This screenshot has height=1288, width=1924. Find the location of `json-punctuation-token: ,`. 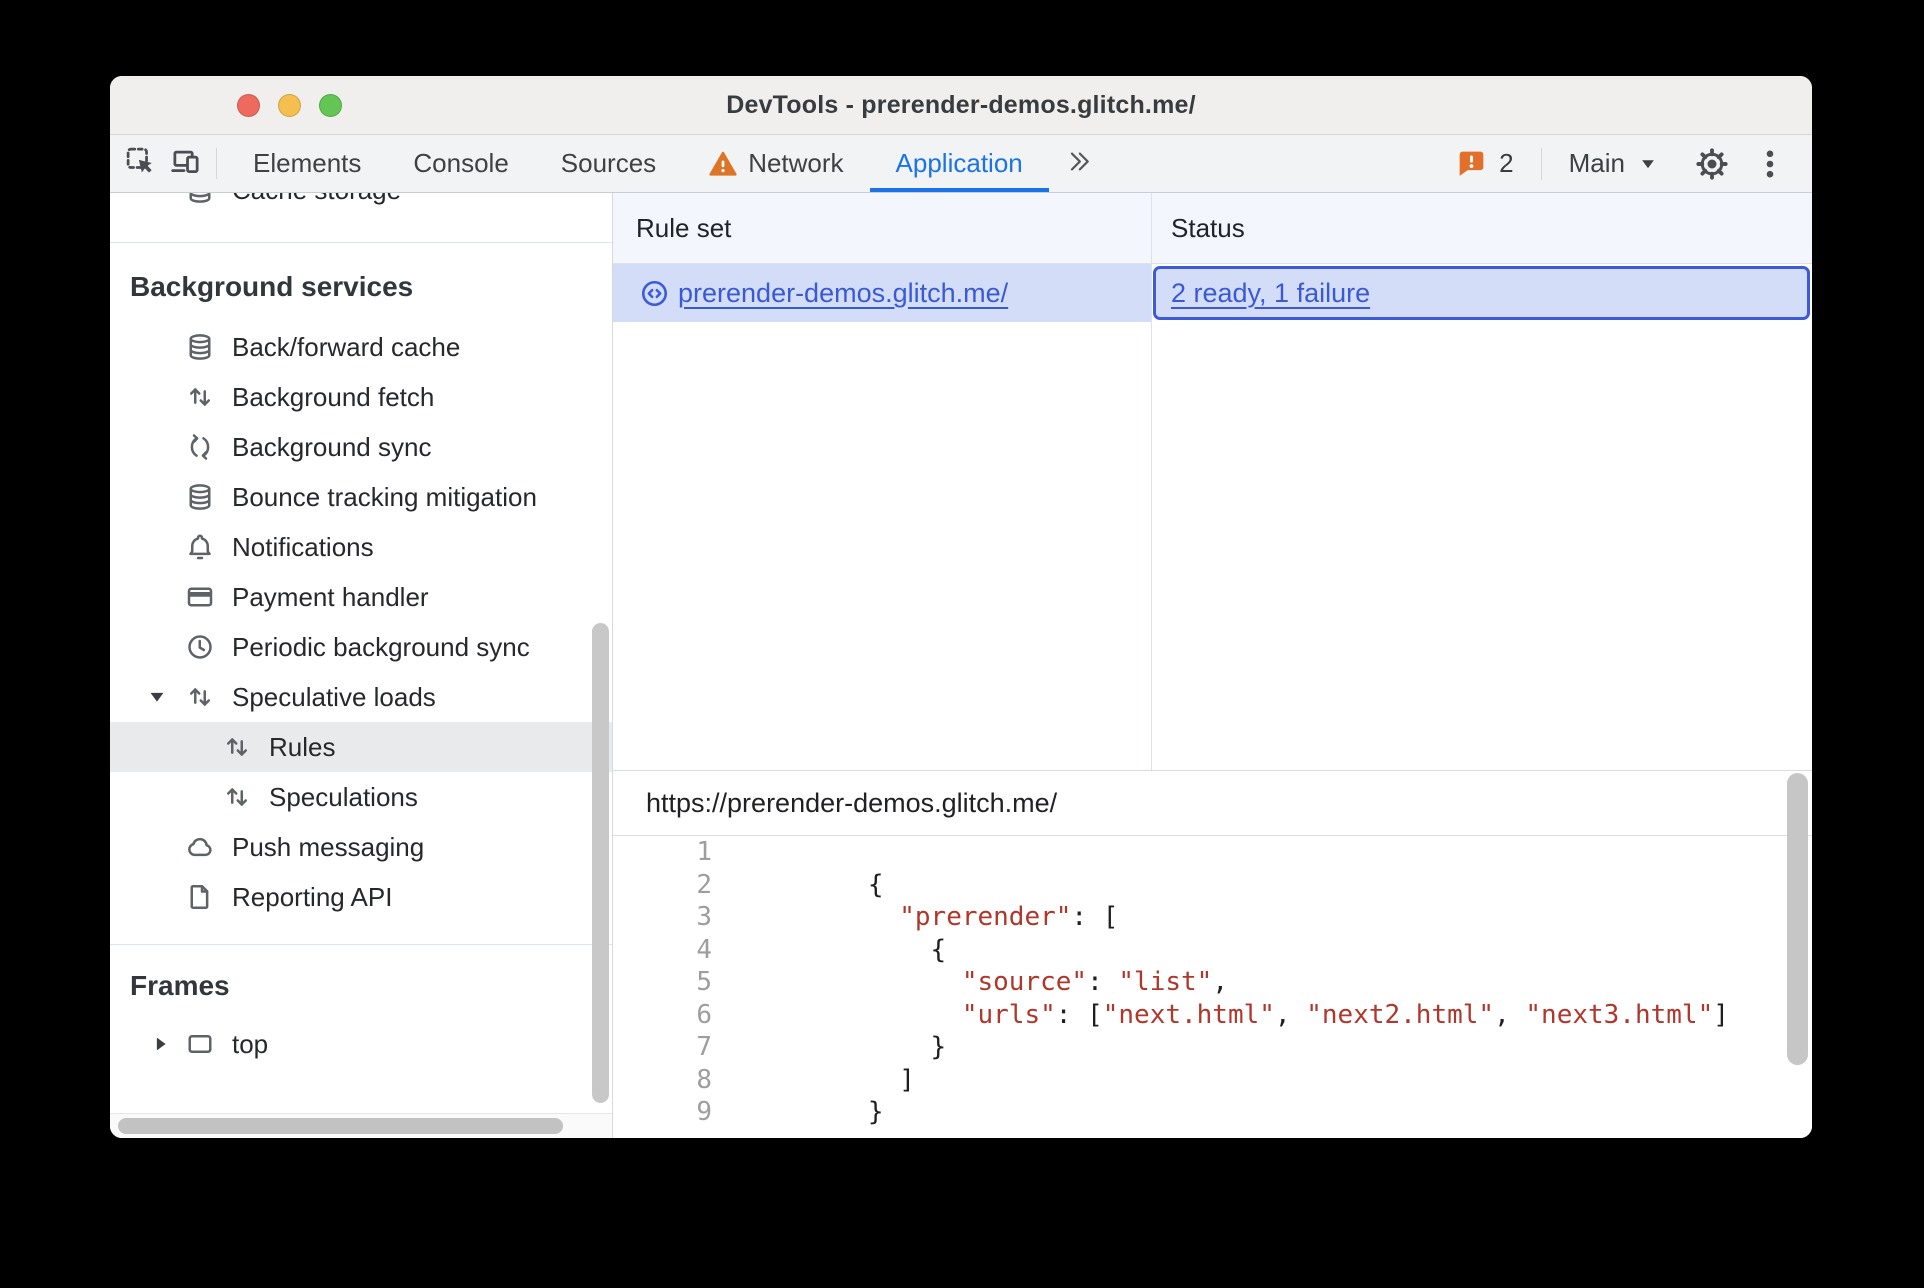

json-punctuation-token: , is located at coordinates (1510, 1014).